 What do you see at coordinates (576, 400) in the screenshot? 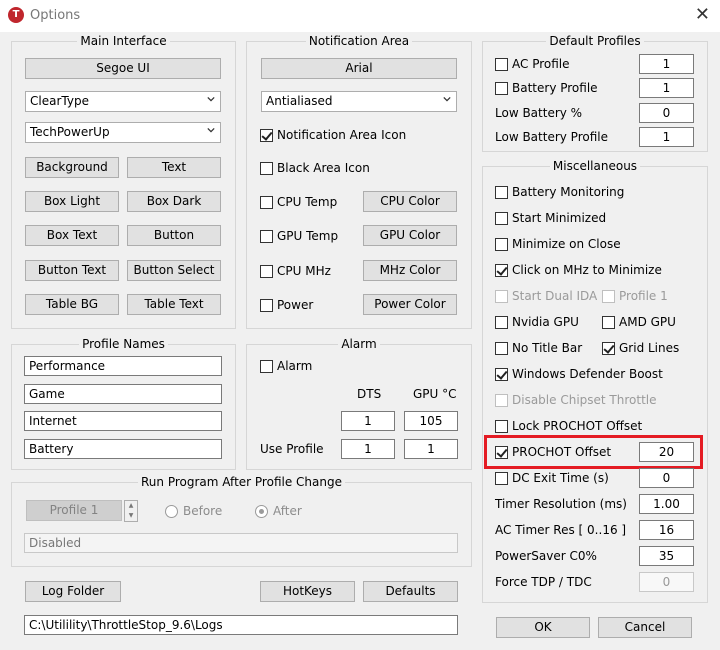
I see `disable-chipset-throttle-checkbox: Disable Chipset Throttle` at bounding box center [576, 400].